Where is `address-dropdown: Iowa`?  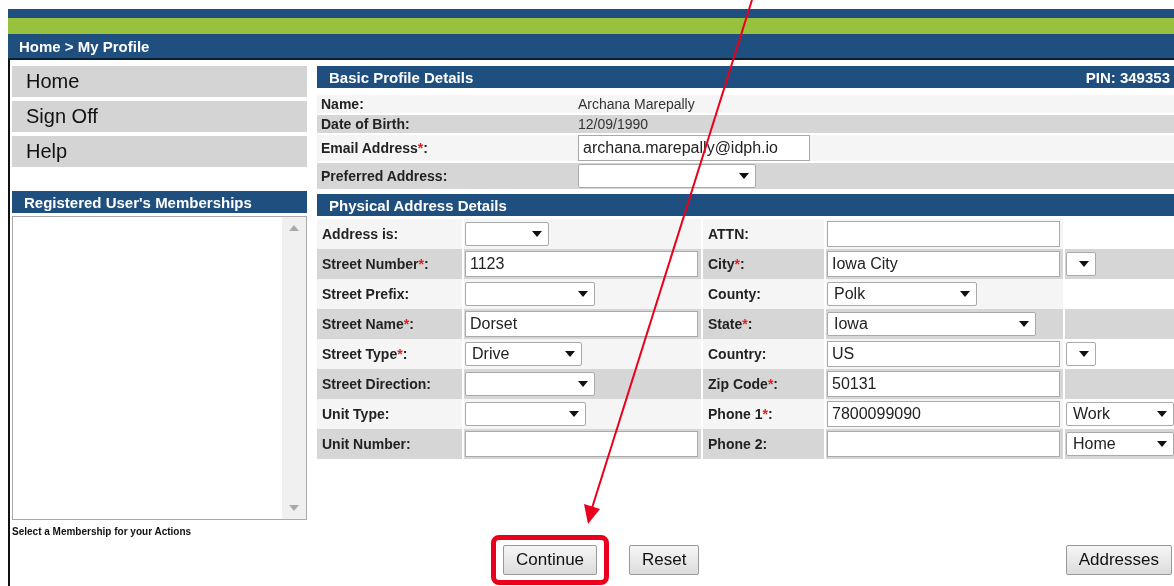
address-dropdown: Iowa is located at coordinates (931, 324).